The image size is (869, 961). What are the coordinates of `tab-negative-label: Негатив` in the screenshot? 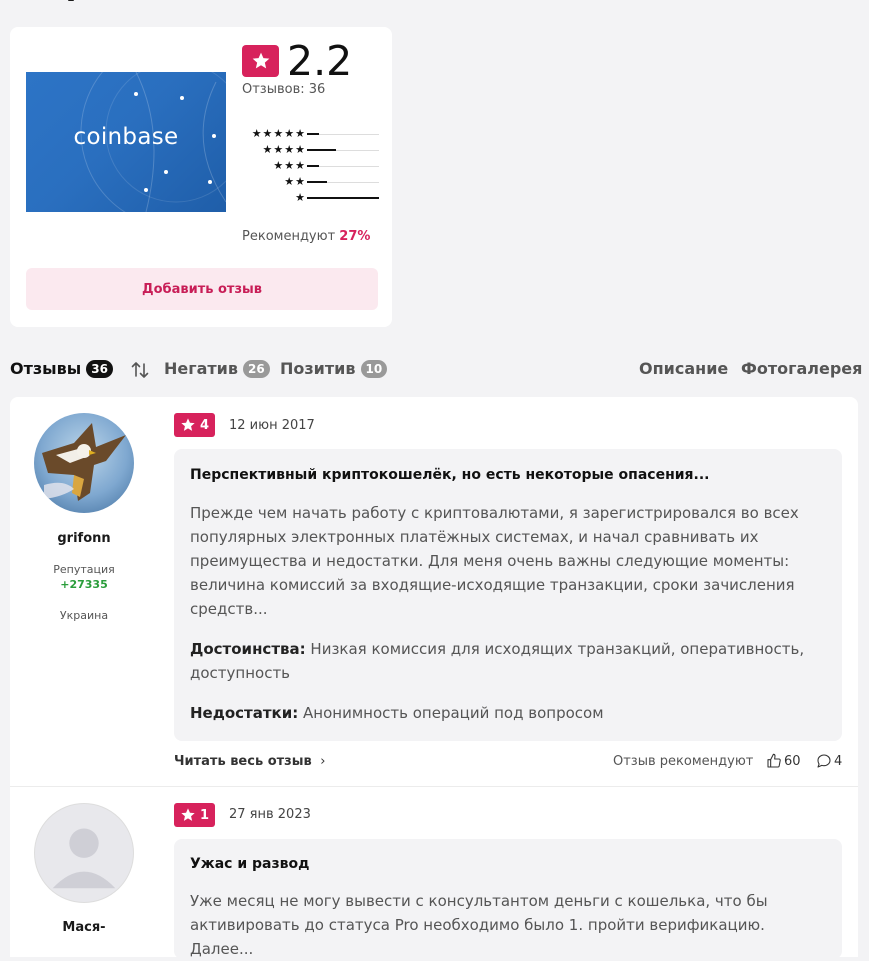 It's located at (201, 368).